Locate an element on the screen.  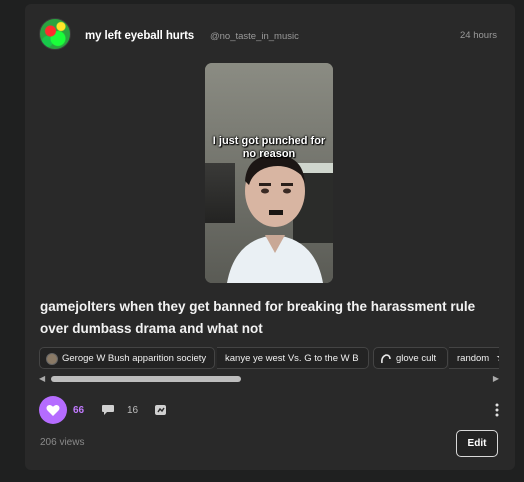
post-actions: 66 16 is located at coordinates (270, 410).